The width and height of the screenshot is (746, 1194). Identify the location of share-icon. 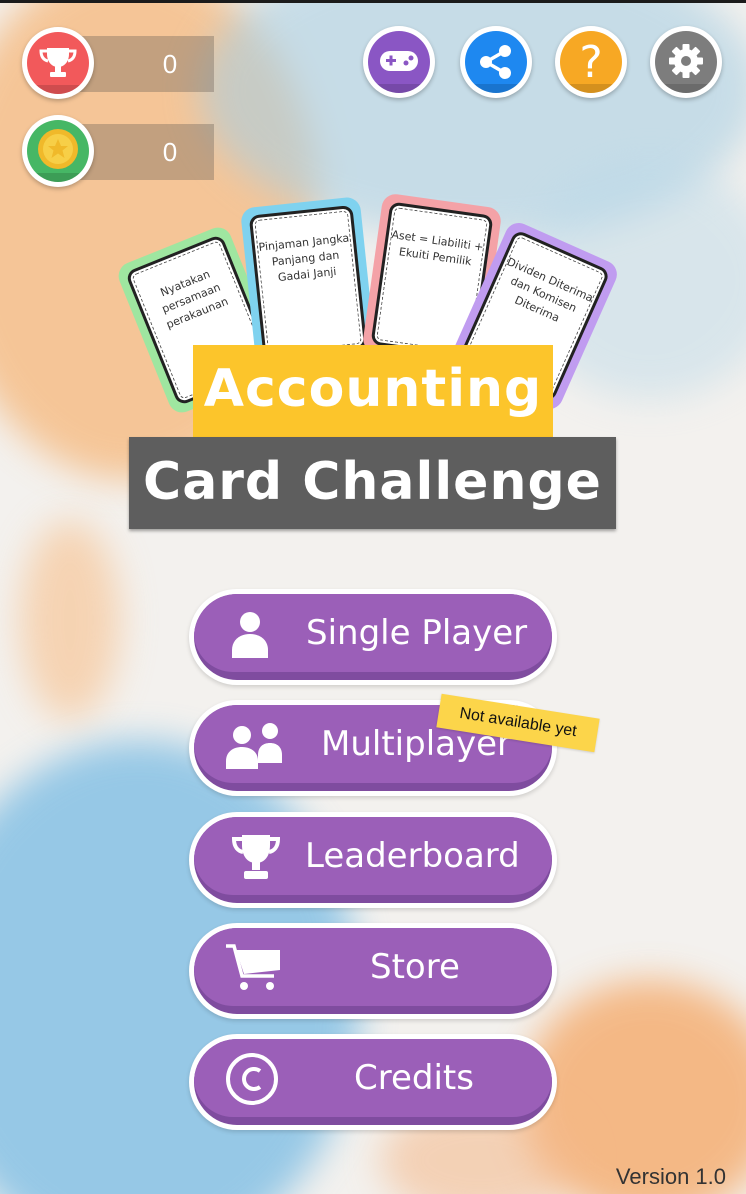
(495, 62).